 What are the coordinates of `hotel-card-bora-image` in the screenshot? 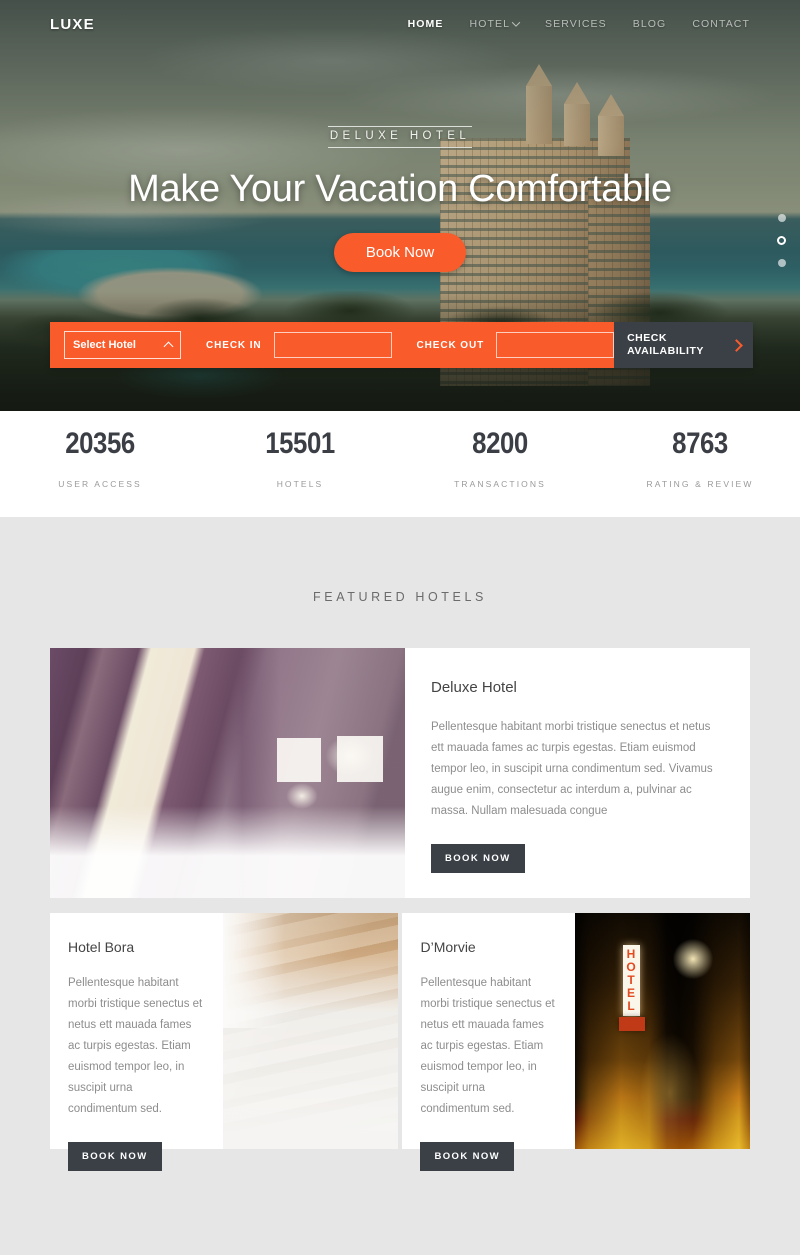 It's located at (310, 1031).